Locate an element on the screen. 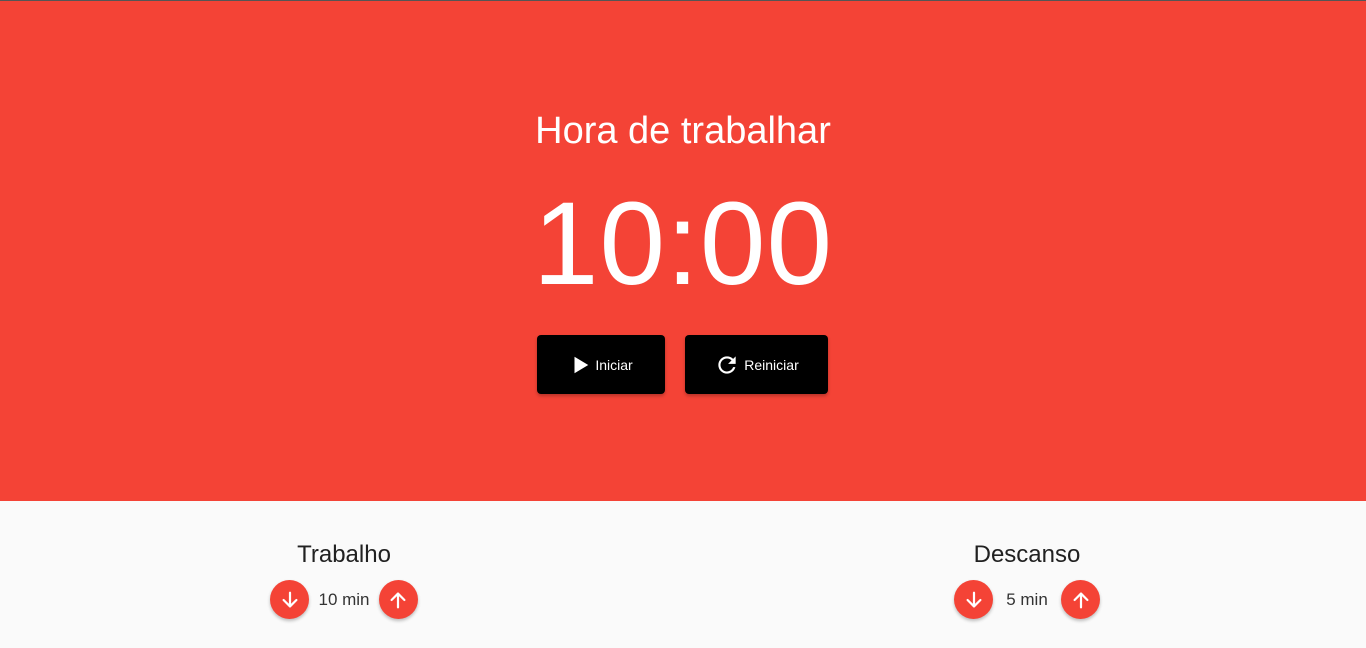 This screenshot has width=1366, height=648. refresh-icon is located at coordinates (727, 365).